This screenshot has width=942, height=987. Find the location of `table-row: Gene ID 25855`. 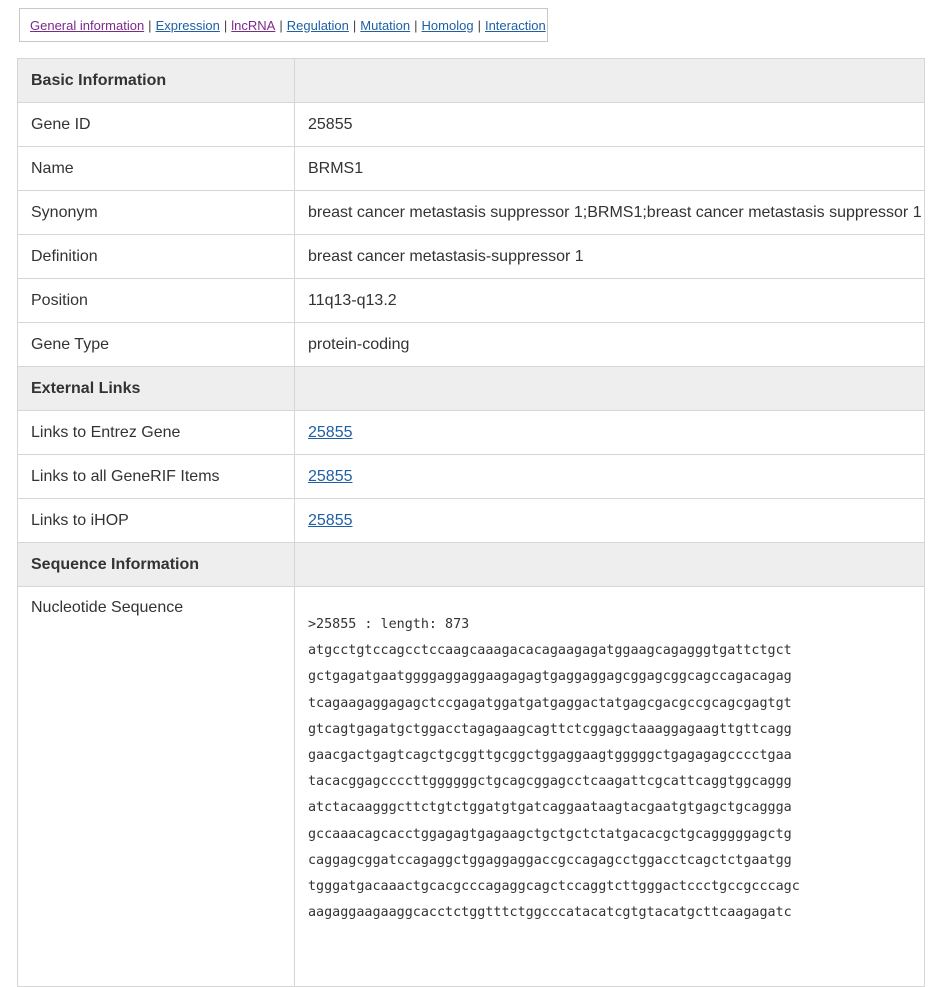

table-row: Gene ID 25855 is located at coordinates (471, 124).